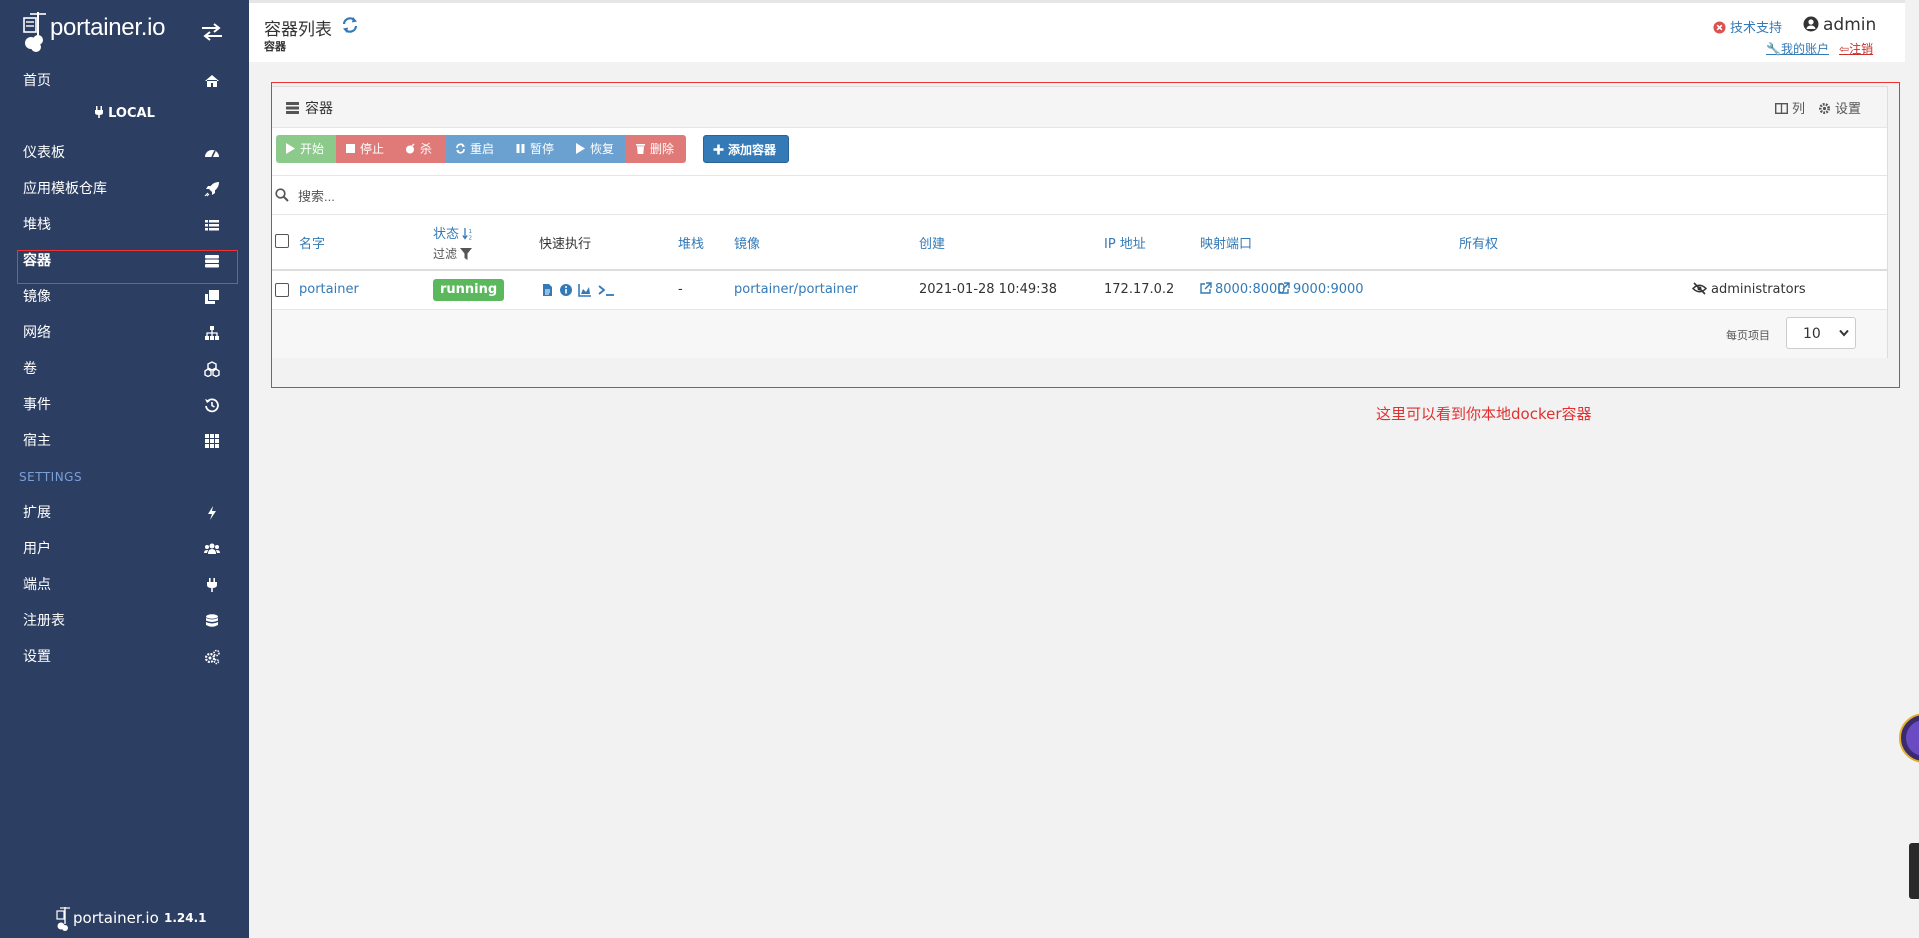 The width and height of the screenshot is (1919, 938). I want to click on sidebar-item-label: 网络, so click(37, 333).